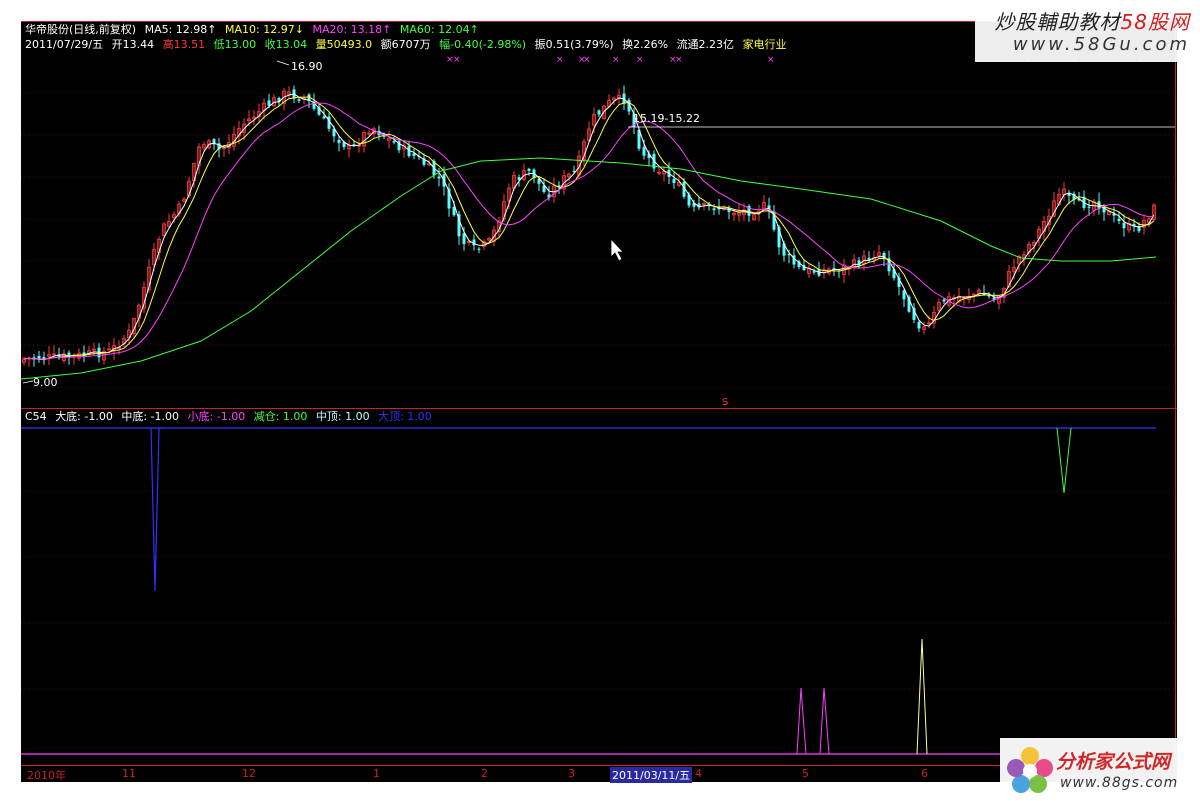 The height and width of the screenshot is (801, 1200). I want to click on date-tick-8: 5, so click(805, 773).